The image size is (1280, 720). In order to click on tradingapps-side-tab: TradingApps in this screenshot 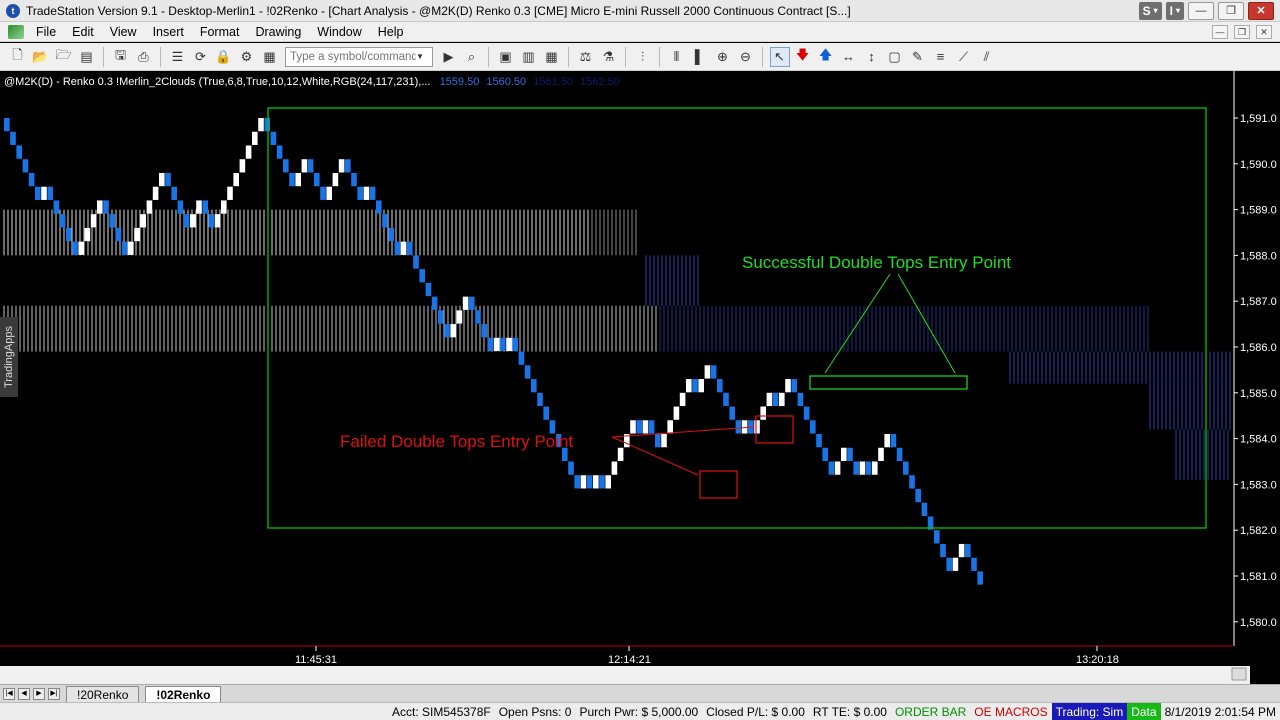, I will do `click(9, 357)`.